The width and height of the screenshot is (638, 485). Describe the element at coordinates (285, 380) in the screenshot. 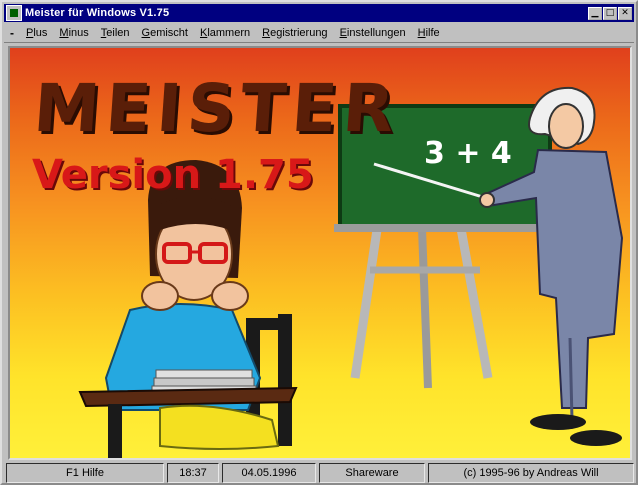

I see `chair-front-post` at that location.